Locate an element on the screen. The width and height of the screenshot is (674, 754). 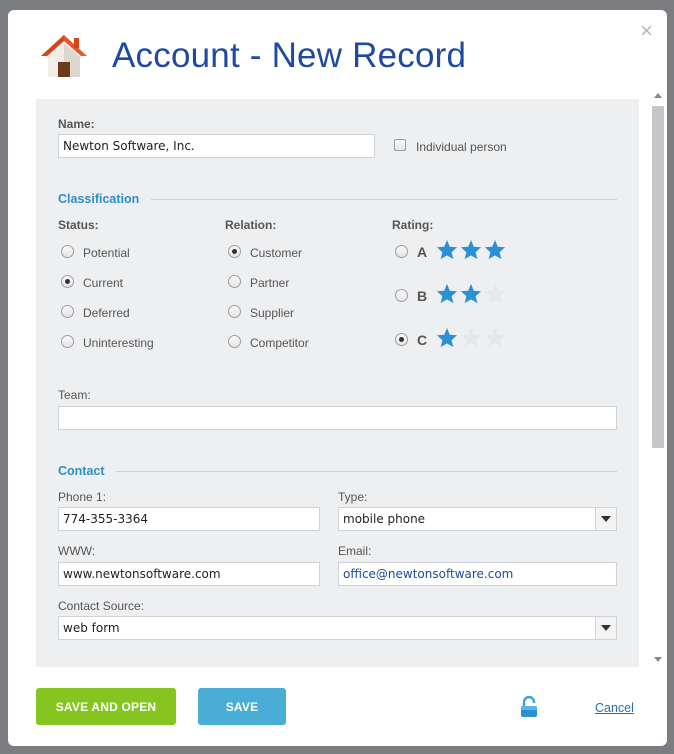
status-option-label: Current is located at coordinates (103, 283).